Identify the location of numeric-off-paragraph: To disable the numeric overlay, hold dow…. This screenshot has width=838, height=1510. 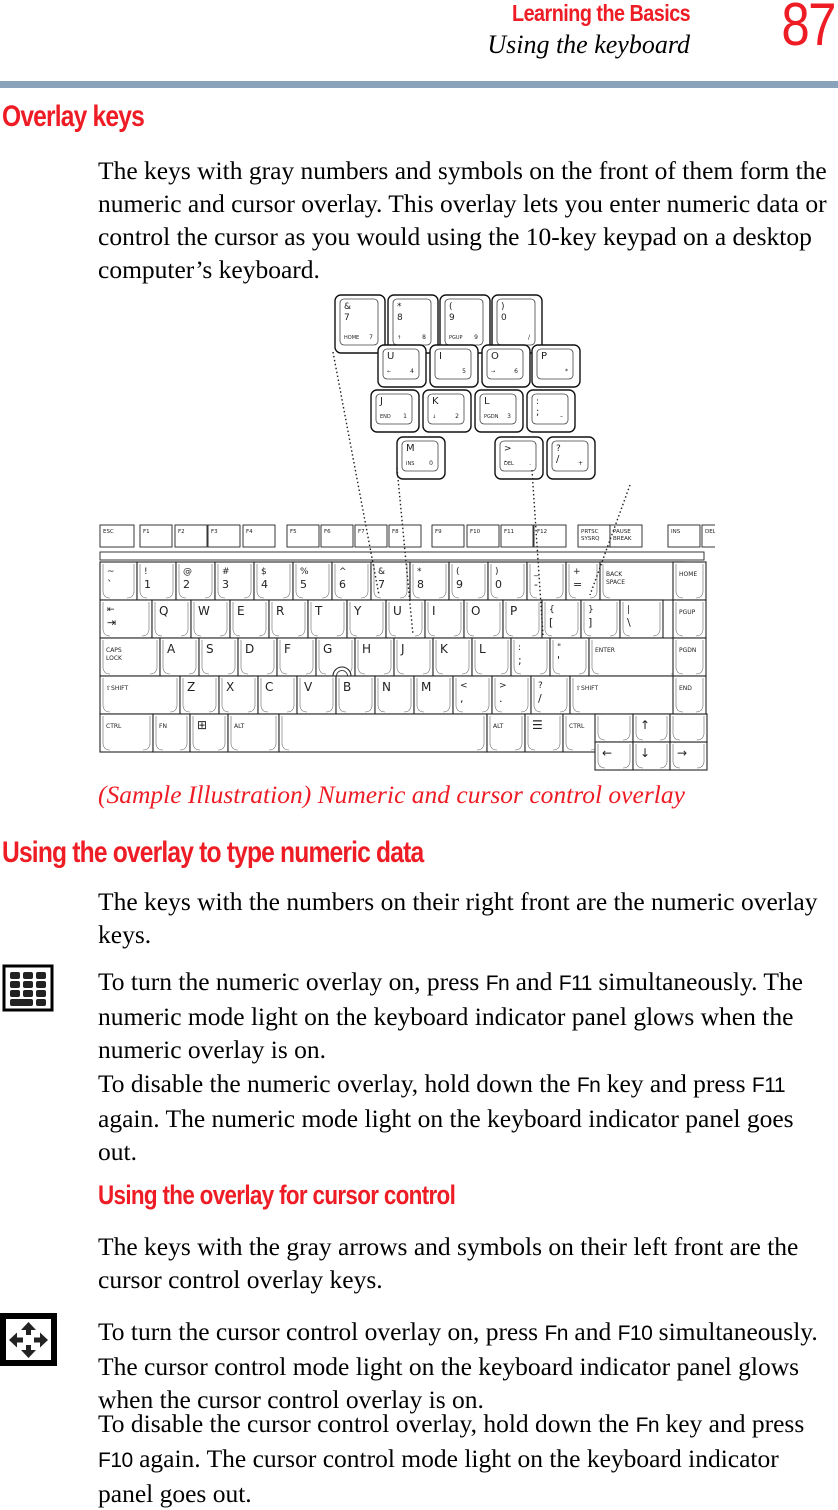
(465, 1117).